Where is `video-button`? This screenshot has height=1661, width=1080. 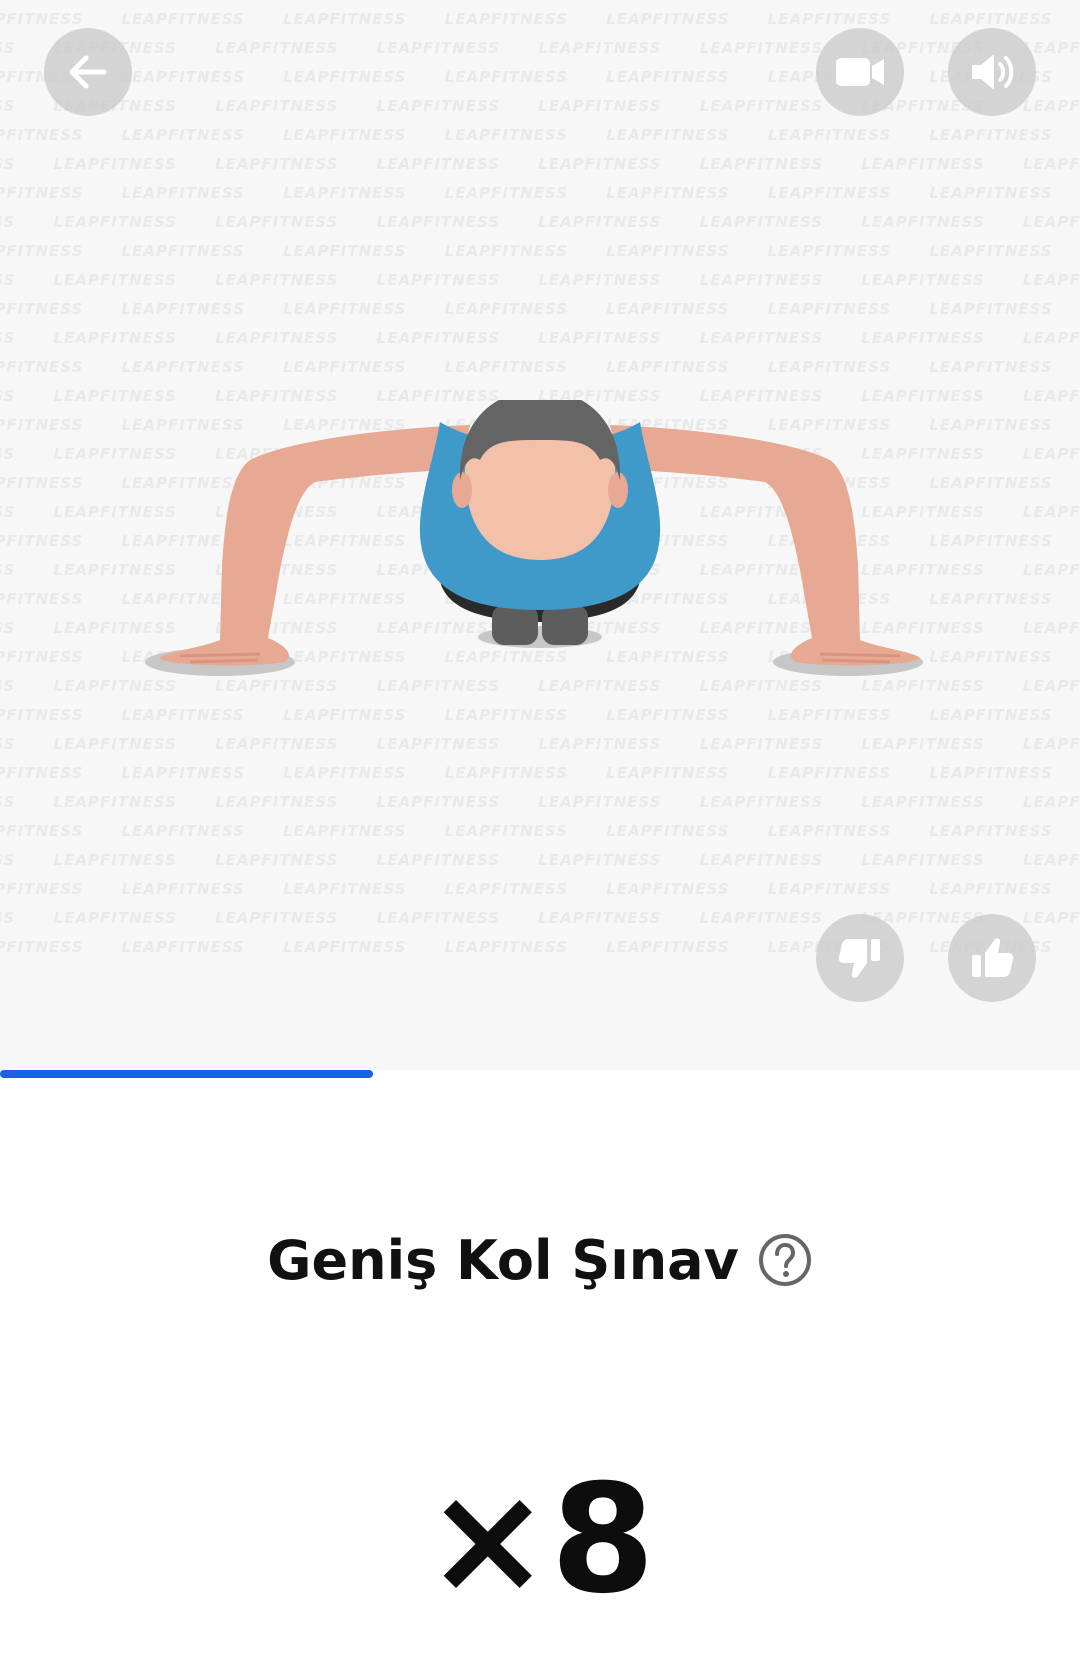 video-button is located at coordinates (860, 72).